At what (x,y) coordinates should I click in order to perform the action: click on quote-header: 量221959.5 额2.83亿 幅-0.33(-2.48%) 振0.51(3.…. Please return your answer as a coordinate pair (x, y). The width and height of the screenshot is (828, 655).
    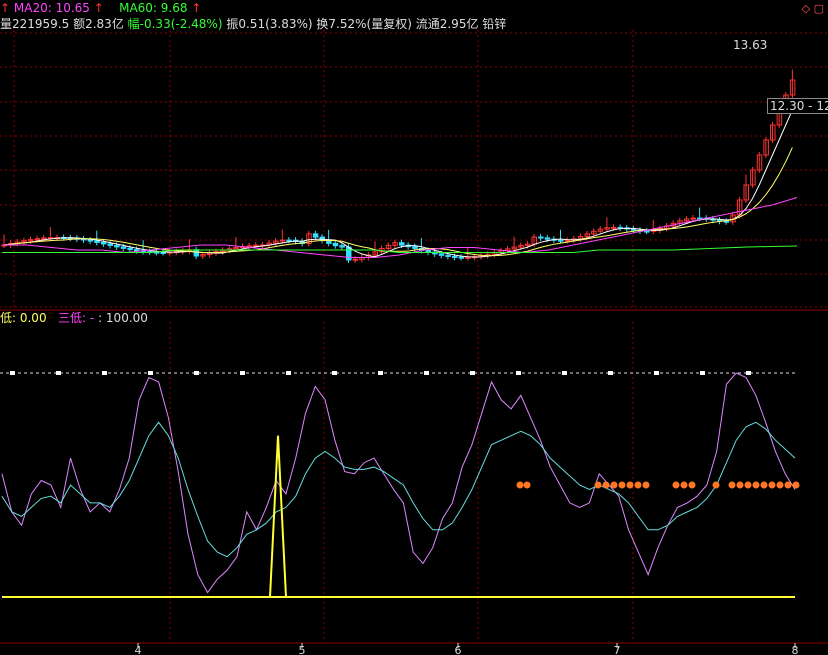
    Looking at the image, I should click on (253, 24).